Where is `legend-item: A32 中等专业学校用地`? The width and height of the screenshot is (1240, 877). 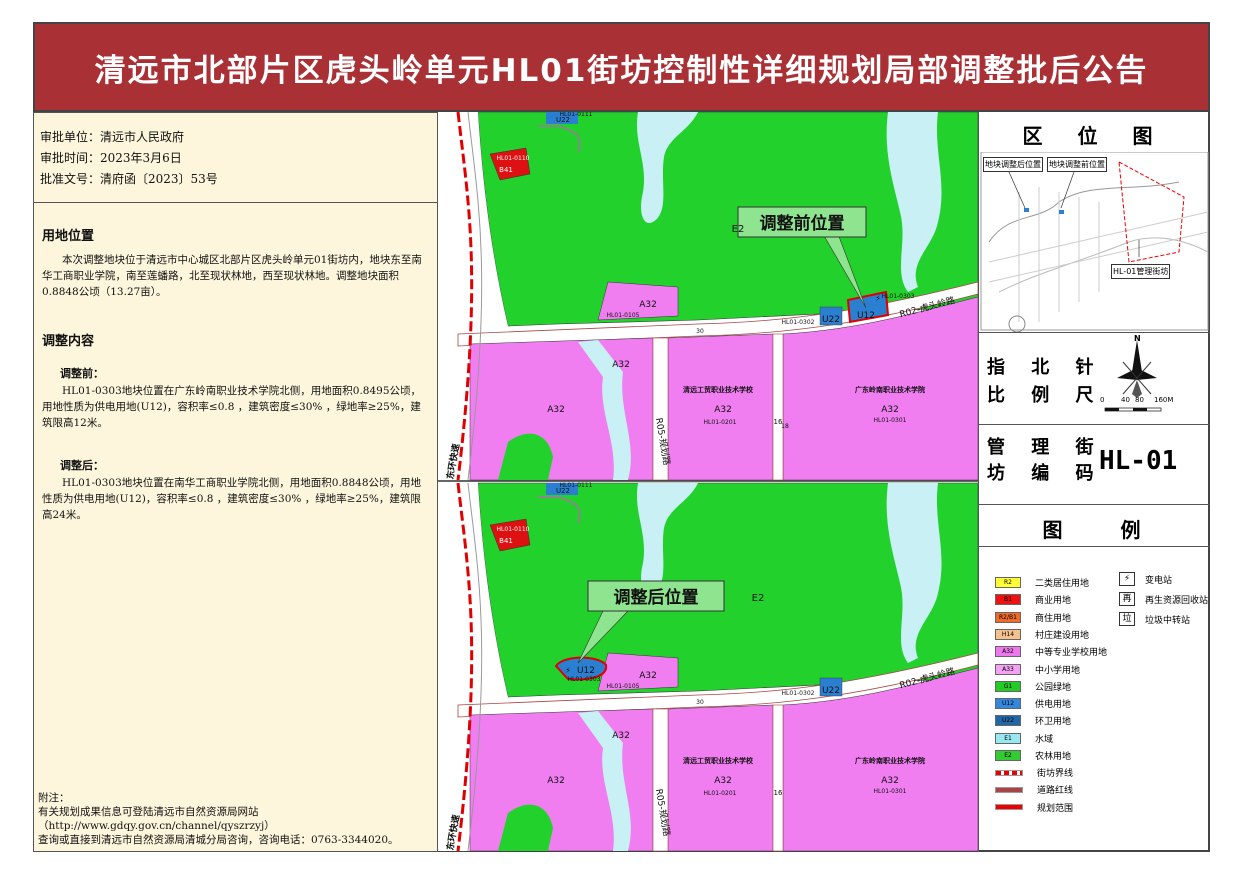 legend-item: A32 中等专业学校用地 is located at coordinates (1051, 651).